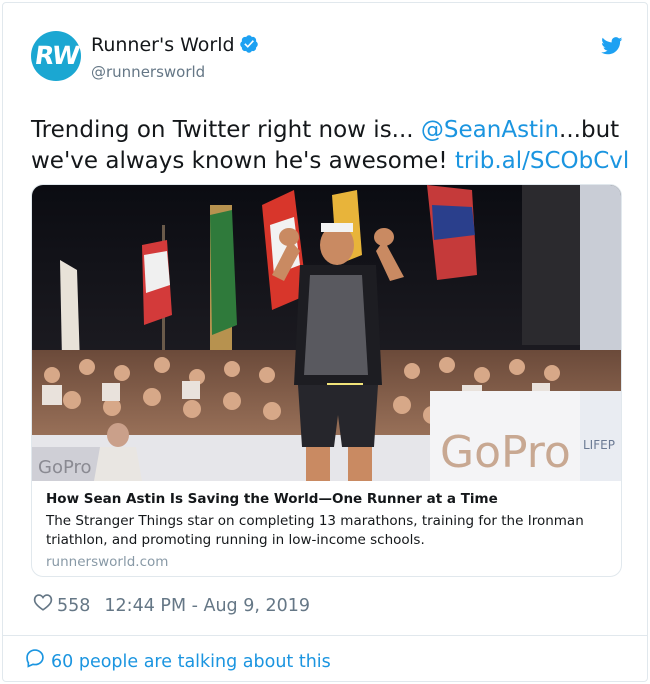 The width and height of the screenshot is (650, 684). Describe the element at coordinates (249, 47) in the screenshot. I see `verified-badge-icon` at that location.